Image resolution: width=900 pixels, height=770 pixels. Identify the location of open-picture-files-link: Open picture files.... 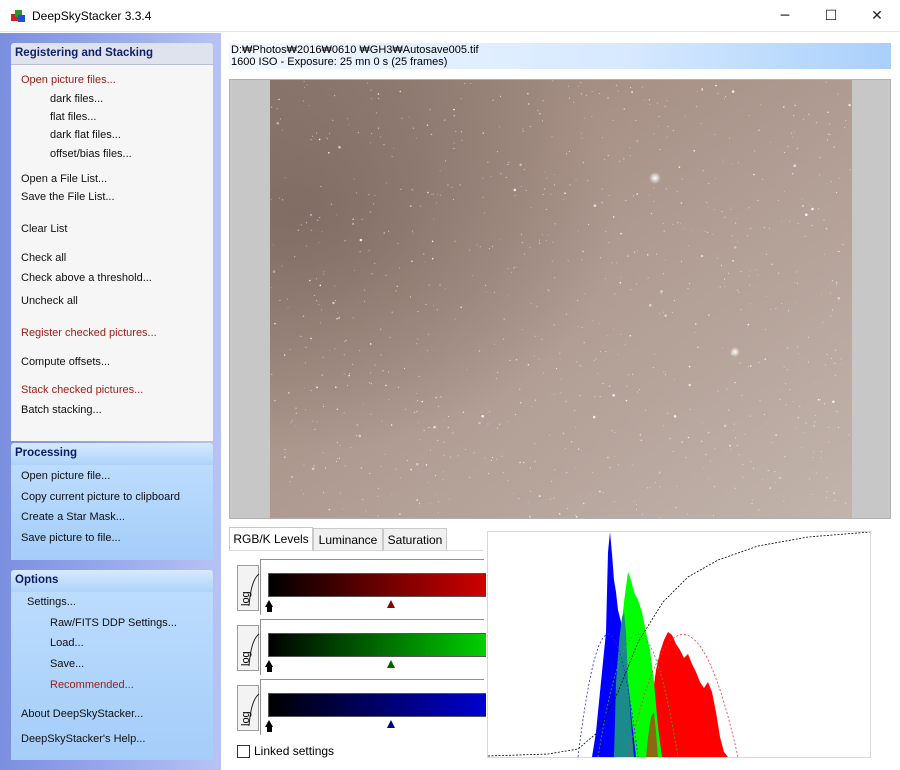
(68, 80).